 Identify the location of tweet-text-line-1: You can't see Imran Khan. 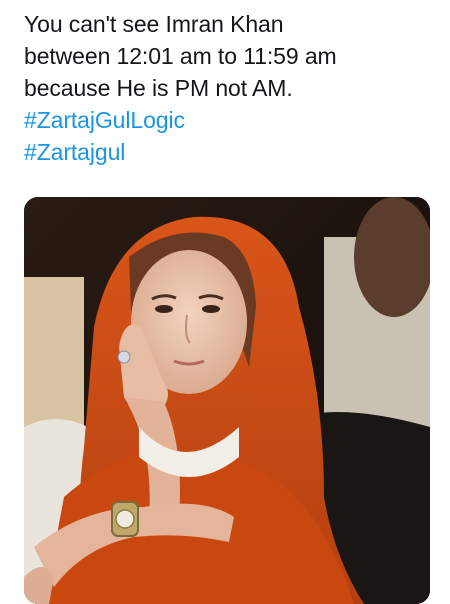
(154, 24).